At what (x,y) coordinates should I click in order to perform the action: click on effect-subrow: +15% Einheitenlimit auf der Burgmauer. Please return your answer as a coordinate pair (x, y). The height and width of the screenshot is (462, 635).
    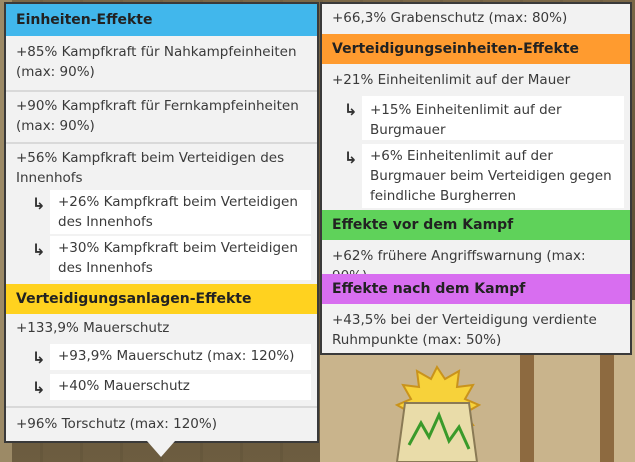
    Looking at the image, I should click on (493, 118).